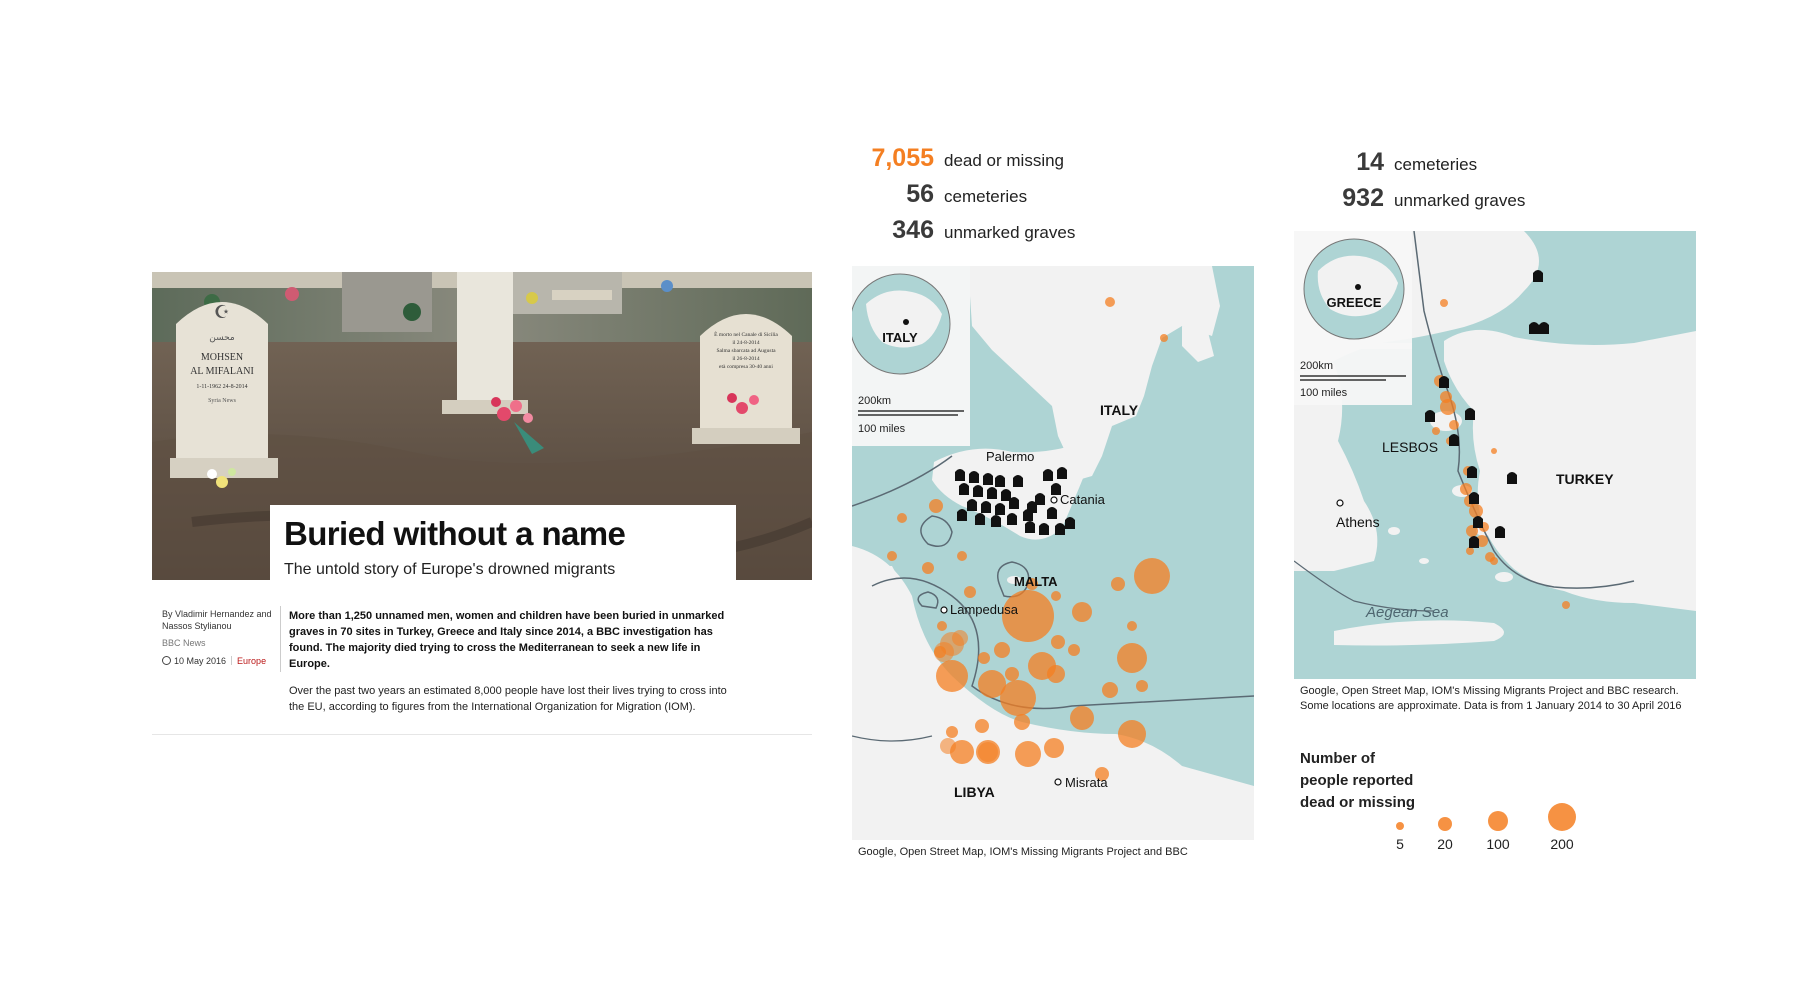 The height and width of the screenshot is (1000, 1800). What do you see at coordinates (944, 610) in the screenshot?
I see `lampedusa-dot` at bounding box center [944, 610].